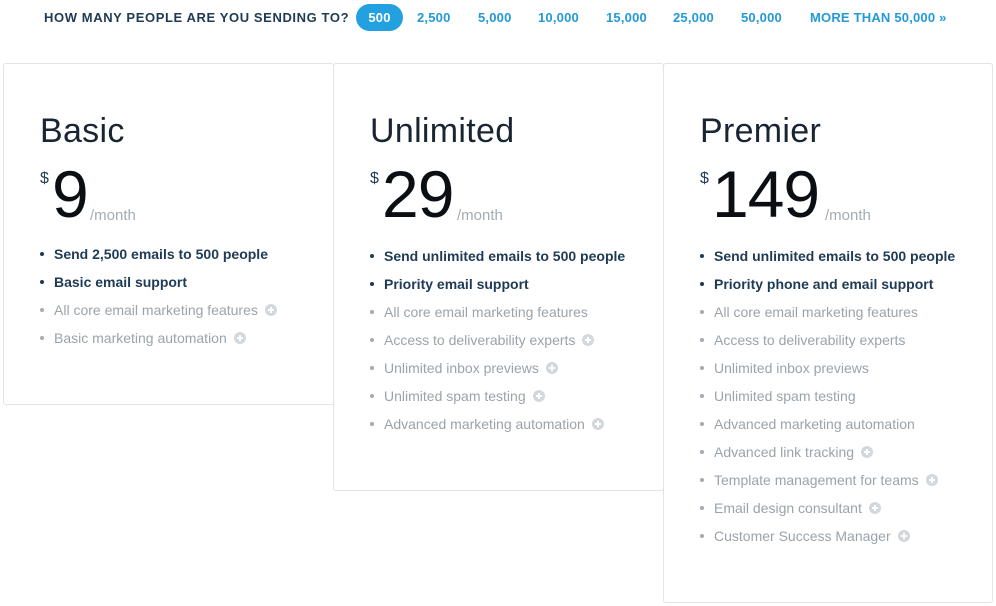 This screenshot has width=996, height=606. Describe the element at coordinates (197, 17) in the screenshot. I see `recipient-question: HOW MANY PEOPLE ARE YOU SENDING TO?` at that location.